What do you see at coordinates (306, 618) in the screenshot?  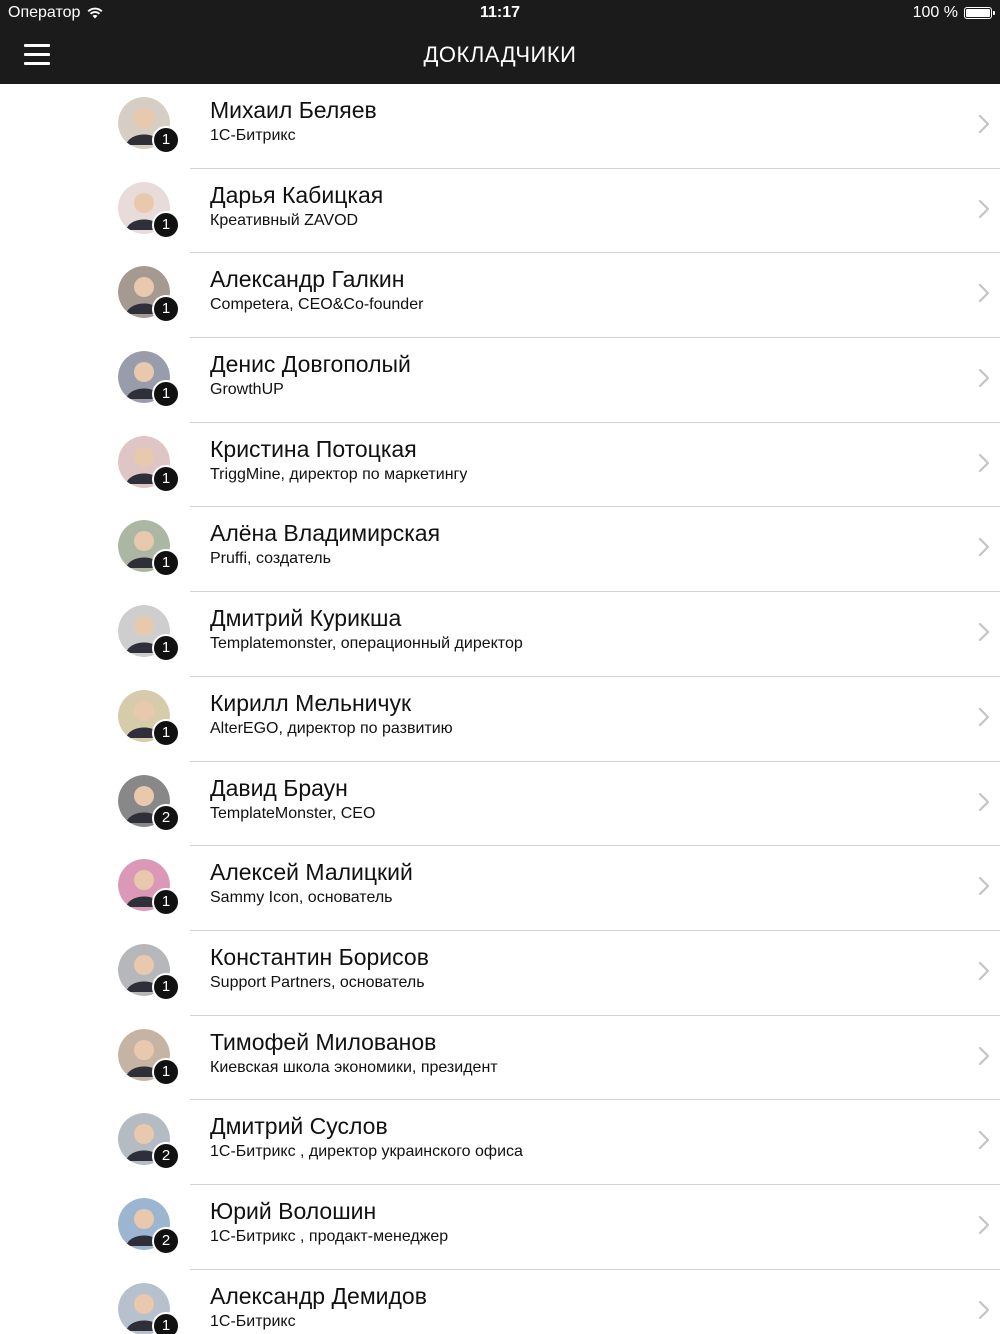 I see `speaker-name: Дмитрий Курикша` at bounding box center [306, 618].